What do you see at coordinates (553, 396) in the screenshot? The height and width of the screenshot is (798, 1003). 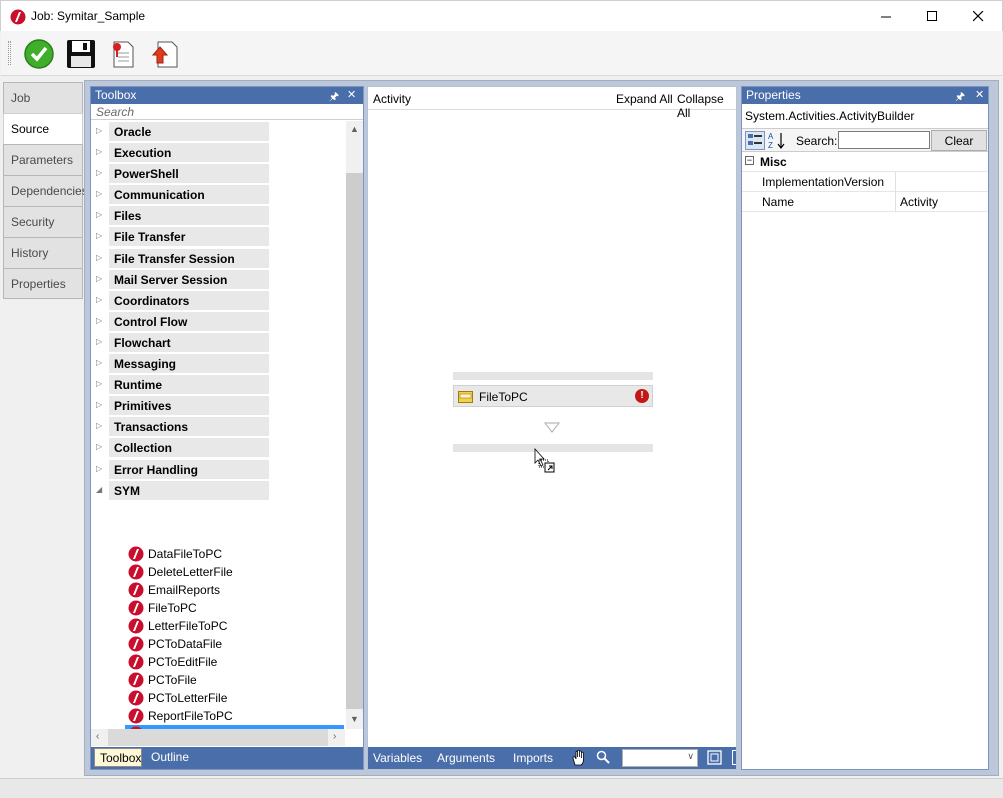 I see `activity-filetopc: FileToPC !` at bounding box center [553, 396].